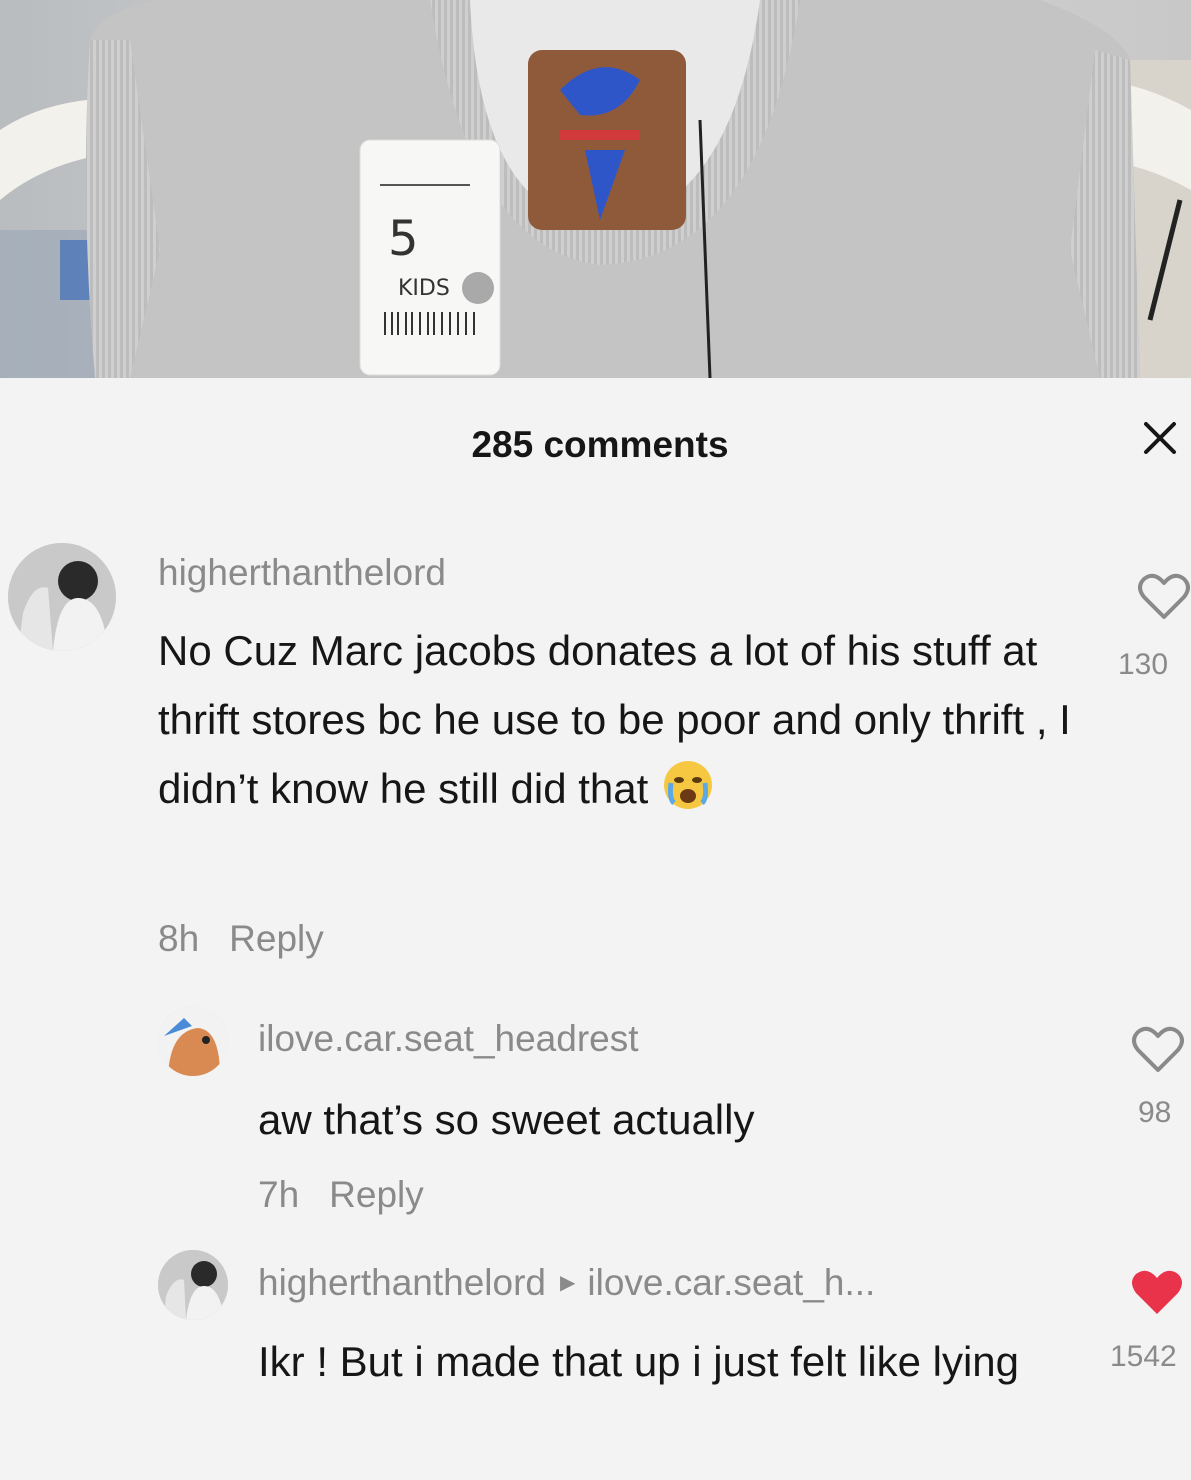 The image size is (1191, 1480). I want to click on heart-filled-icon, so click(1157, 1292).